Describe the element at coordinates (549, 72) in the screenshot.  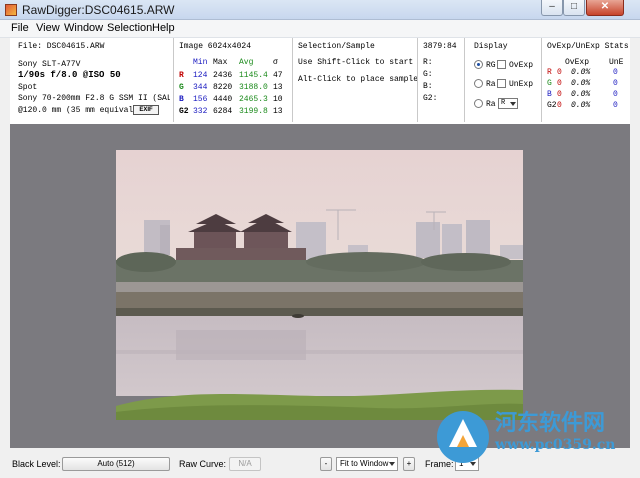
I see `exp-row-label: R` at that location.